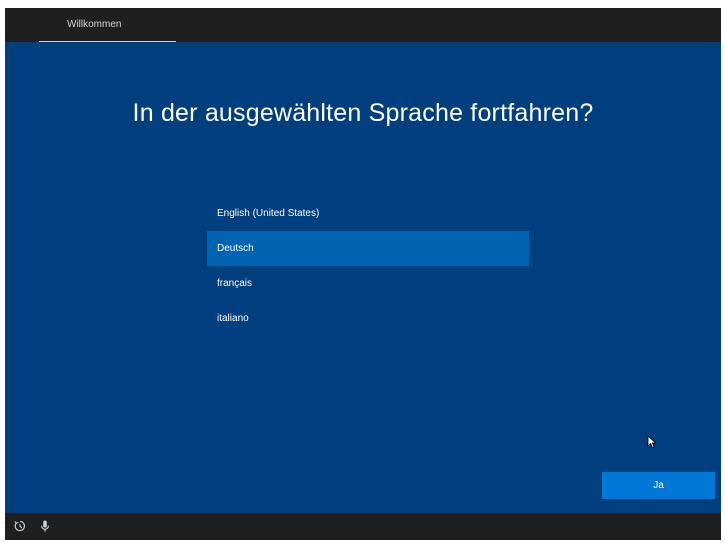 This screenshot has width=725, height=543. I want to click on language-item-label: English (United States), so click(268, 213).